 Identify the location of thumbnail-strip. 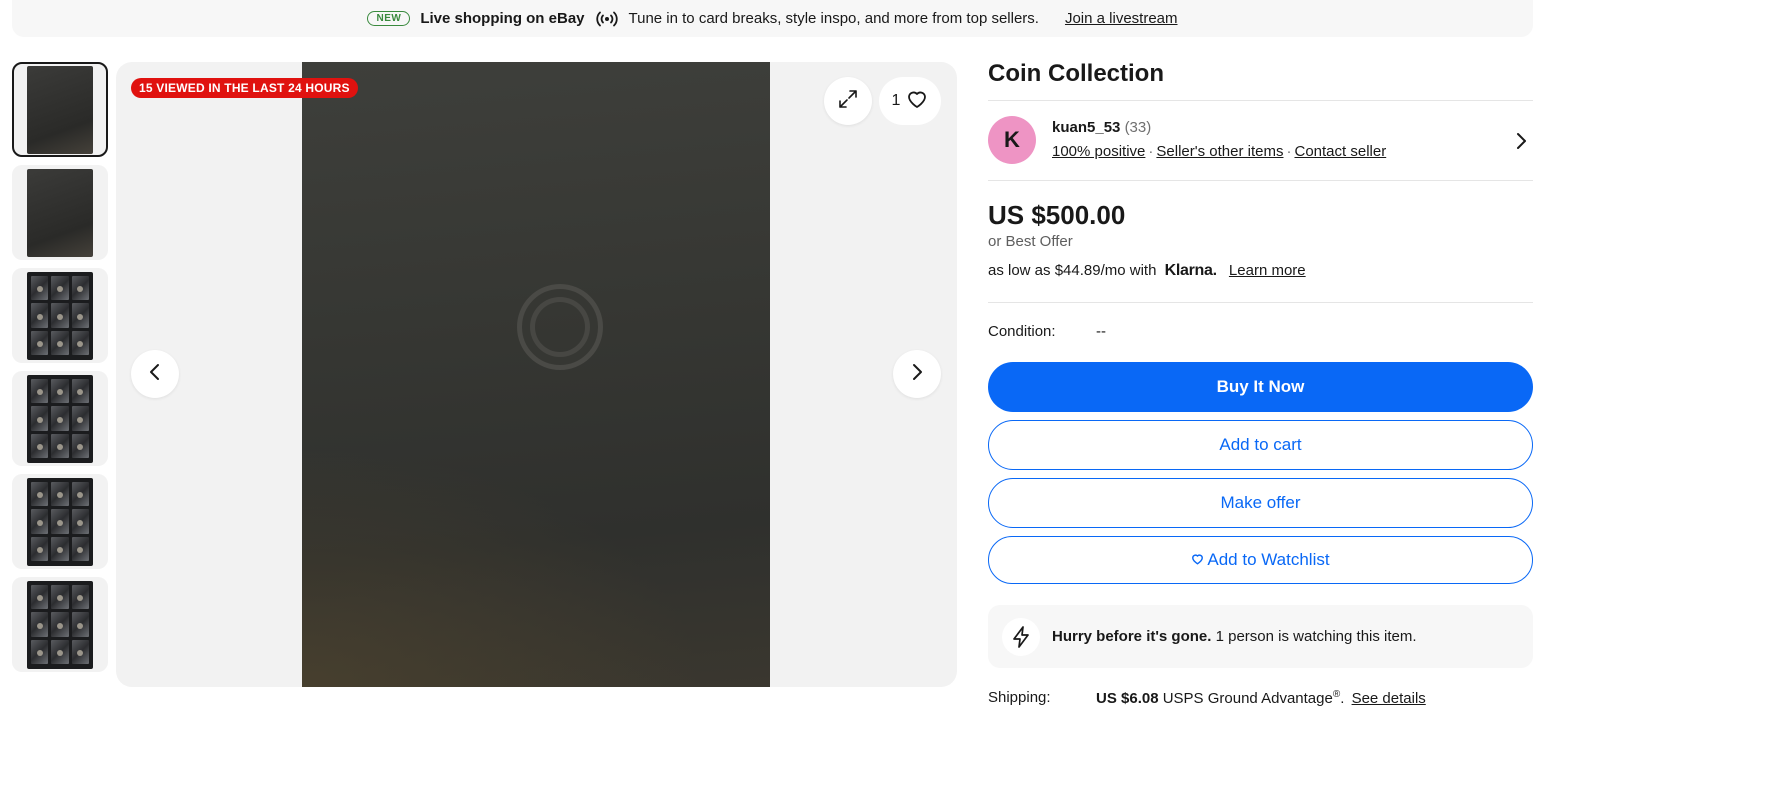
(60, 371).